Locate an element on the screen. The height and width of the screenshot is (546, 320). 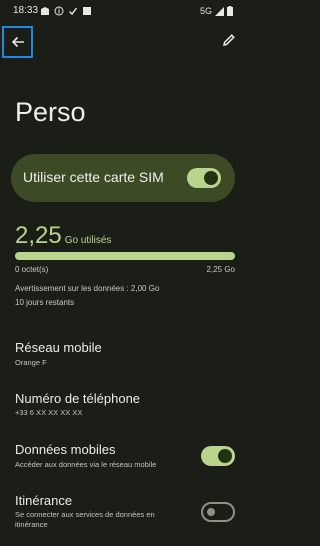
info-icon is located at coordinates (59, 11).